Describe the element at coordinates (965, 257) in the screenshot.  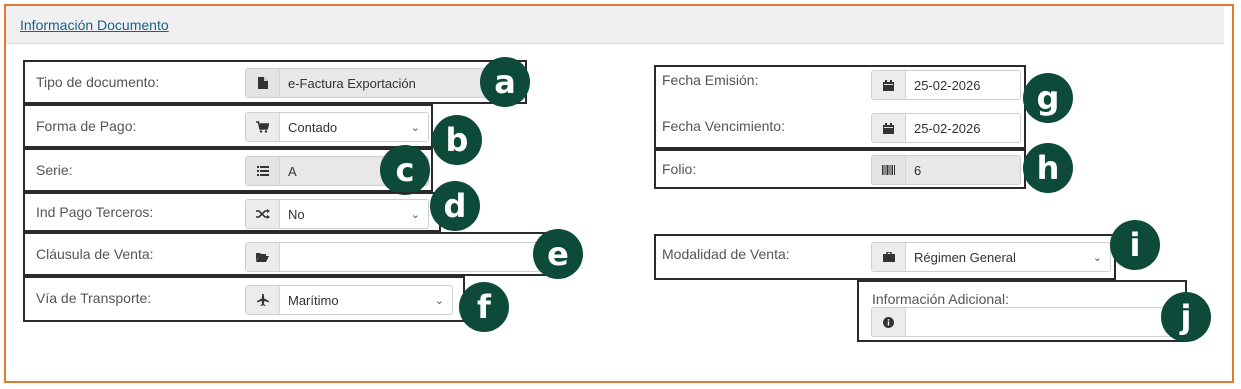
I see `modalidad-venta-value: Régimen General` at that location.